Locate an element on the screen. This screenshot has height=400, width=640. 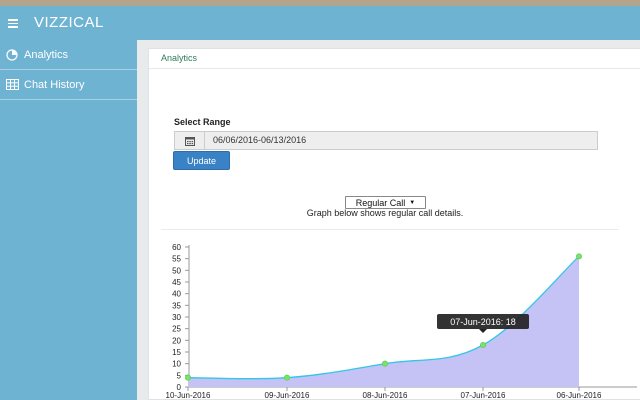
sidebar-item-chat-history: Chat History is located at coordinates (68, 85).